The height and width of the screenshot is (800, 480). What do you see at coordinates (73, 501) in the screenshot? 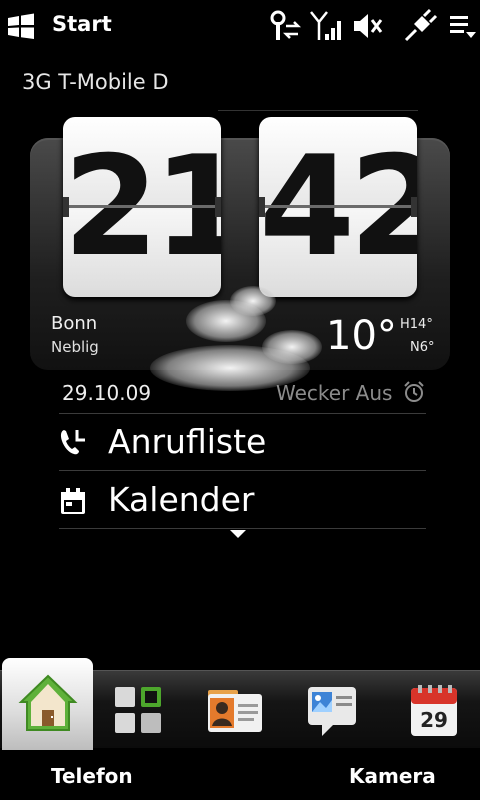
I see `calendar-icon` at bounding box center [73, 501].